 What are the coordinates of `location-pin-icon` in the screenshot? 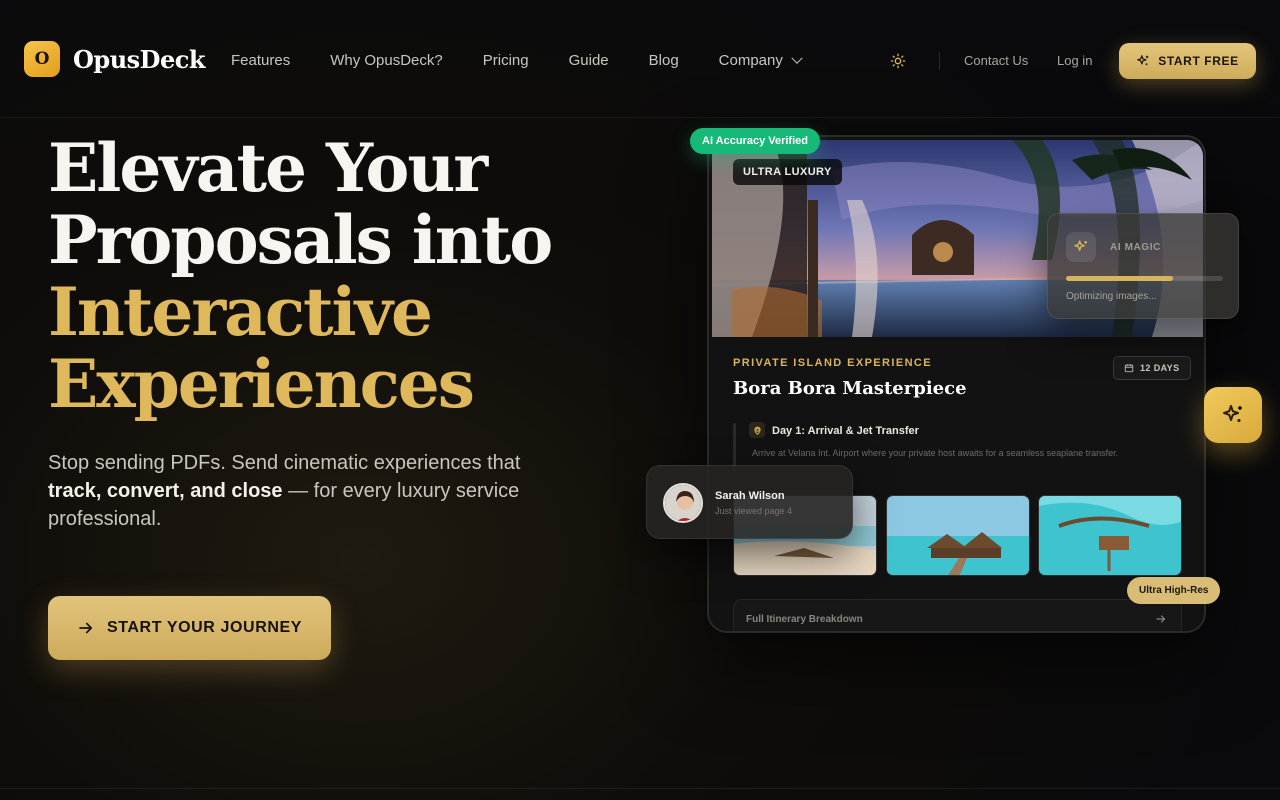 It's located at (757, 430).